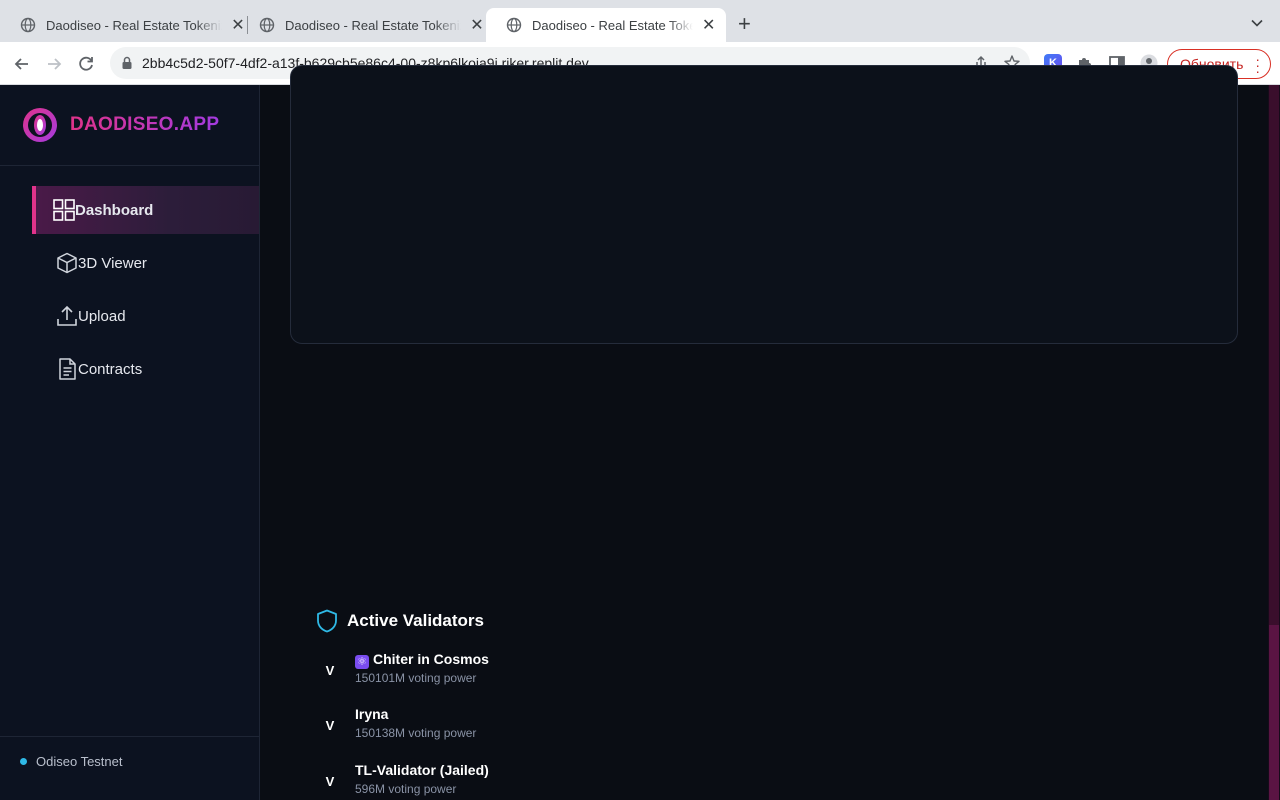 The image size is (1280, 800). Describe the element at coordinates (86, 64) in the screenshot. I see `reload-icon` at that location.